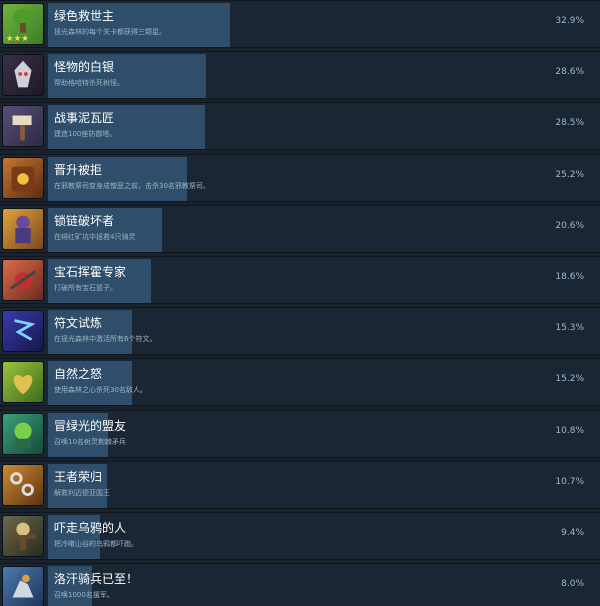 The image size is (600, 606). What do you see at coordinates (23, 485) in the screenshot?
I see `chain-king-icon` at bounding box center [23, 485].